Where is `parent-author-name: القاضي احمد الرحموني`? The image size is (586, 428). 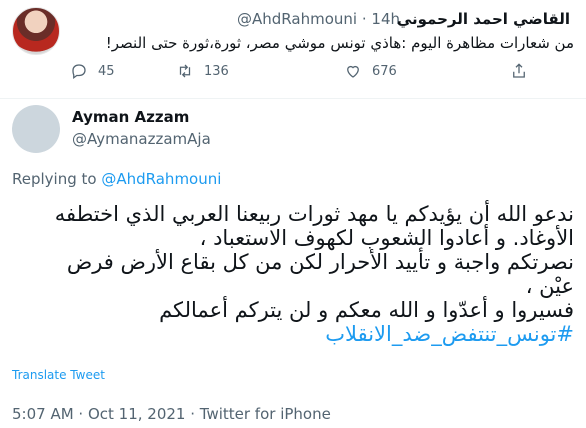 parent-author-name: القاضي احمد الرحموني is located at coordinates (483, 19).